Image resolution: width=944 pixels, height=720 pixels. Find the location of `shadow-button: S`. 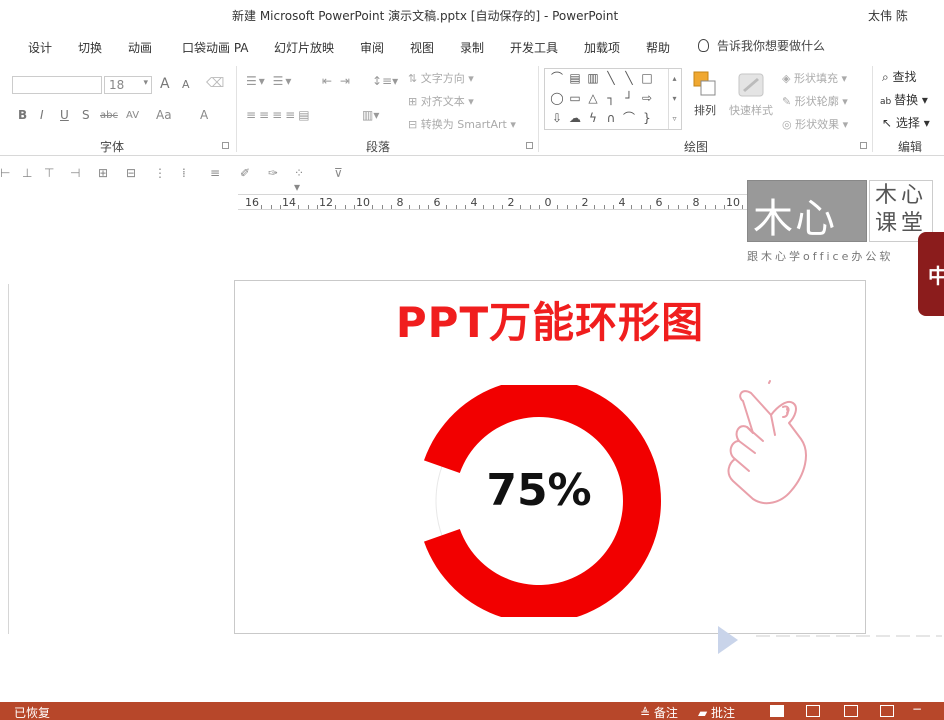

shadow-button: S is located at coordinates (86, 115).